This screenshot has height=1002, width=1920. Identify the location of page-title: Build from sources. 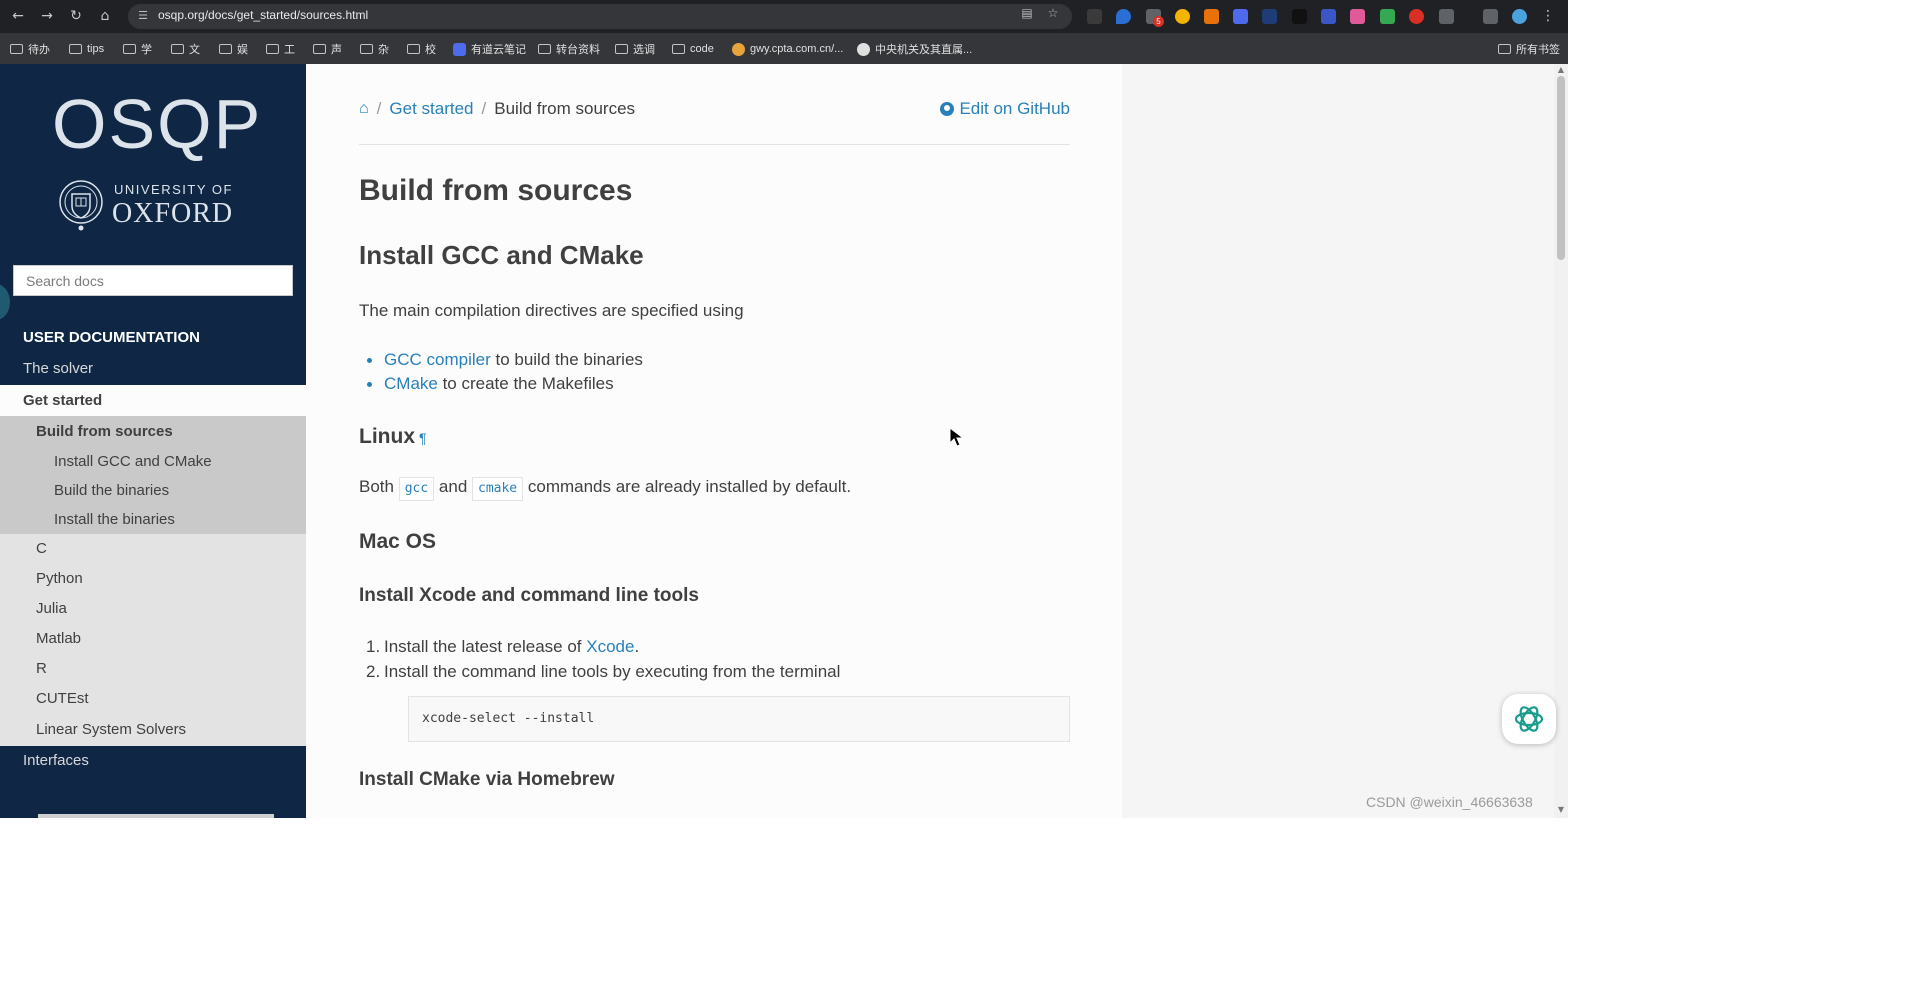
(496, 190).